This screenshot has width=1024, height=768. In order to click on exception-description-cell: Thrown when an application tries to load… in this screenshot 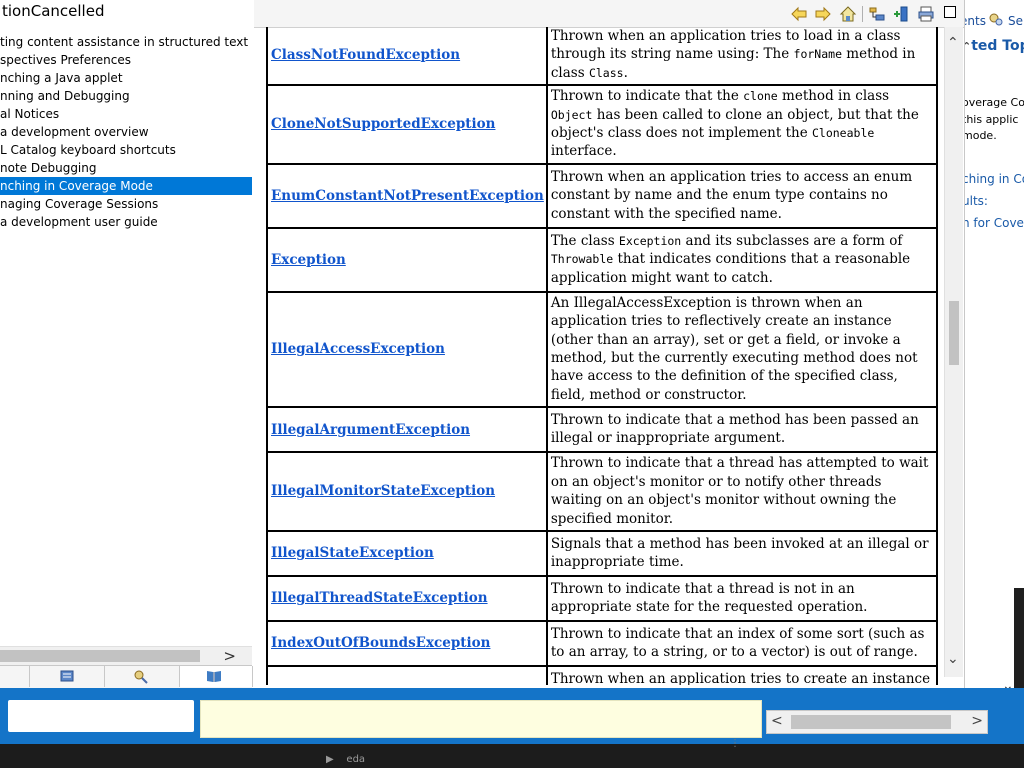, I will do `click(741, 57)`.